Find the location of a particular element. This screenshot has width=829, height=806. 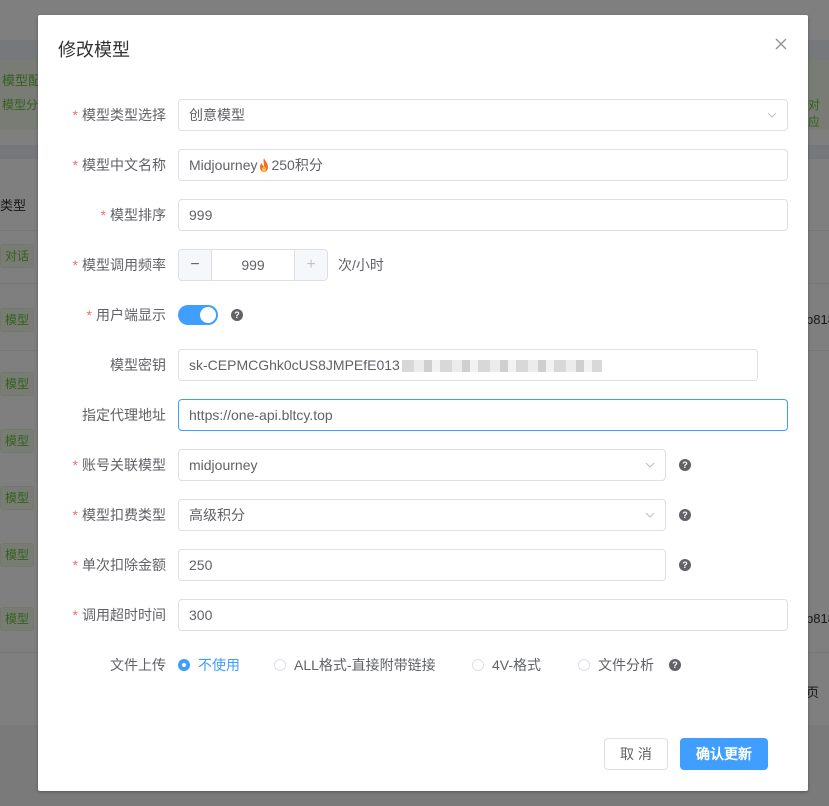

form-row-model-name: * 模型中文名称 Midjourney 250积分 is located at coordinates (423, 165).